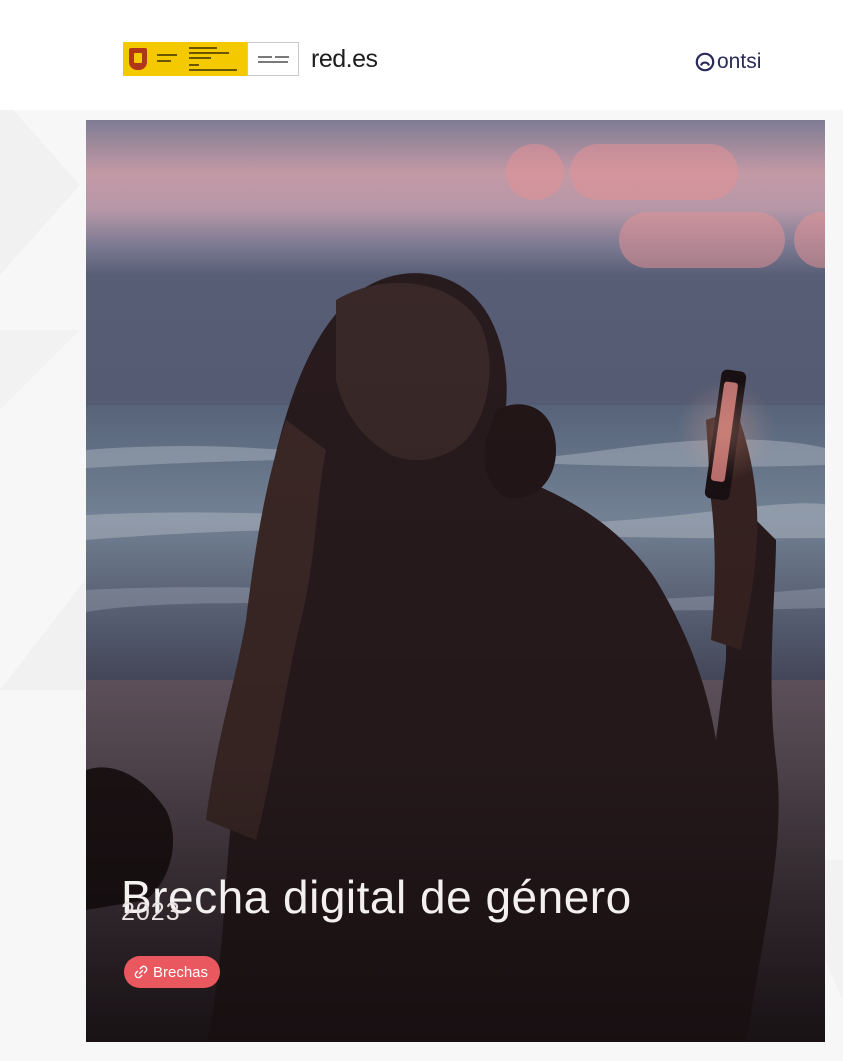  I want to click on cover-header: red.es ontsi, so click(421, 55).